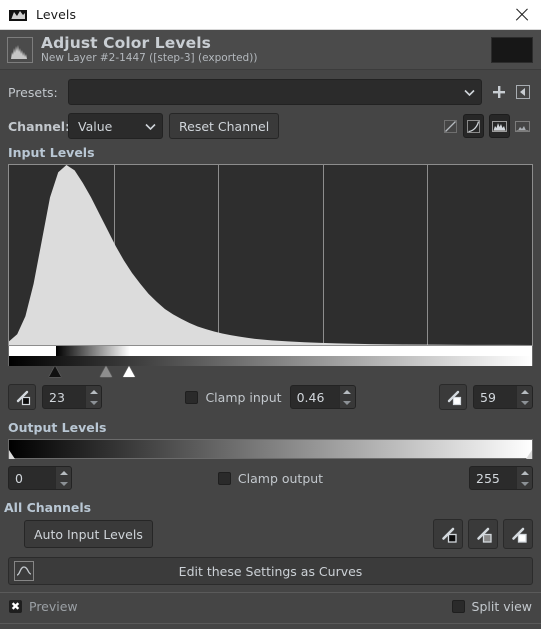  Describe the element at coordinates (529, 454) in the screenshot. I see `output-high-handle` at that location.